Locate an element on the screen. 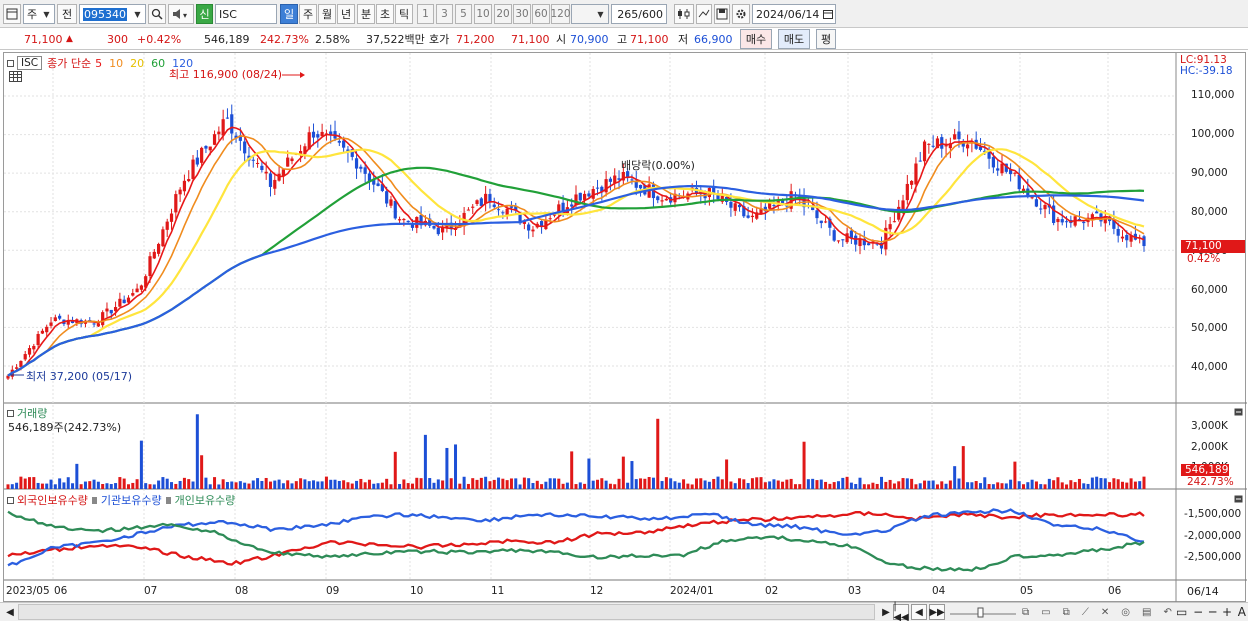 The image size is (1248, 621). date-axis-tick: 04 is located at coordinates (939, 591).